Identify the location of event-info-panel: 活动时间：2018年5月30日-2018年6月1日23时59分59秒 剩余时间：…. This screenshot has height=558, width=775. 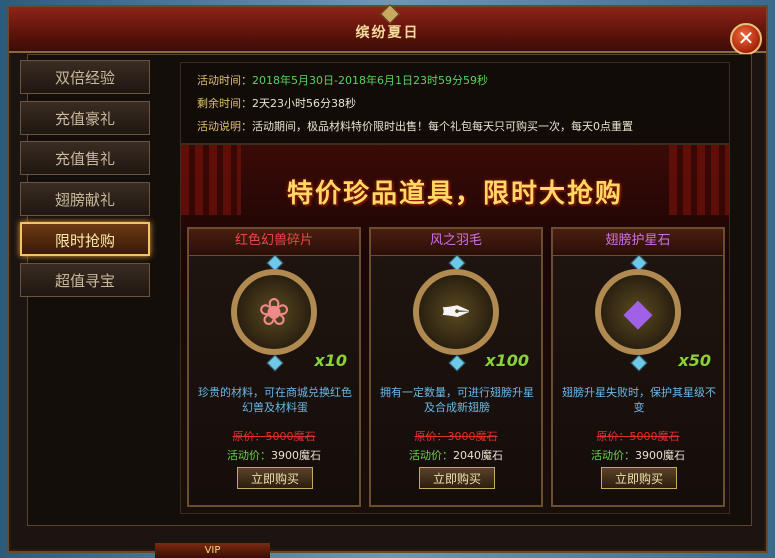
(455, 103).